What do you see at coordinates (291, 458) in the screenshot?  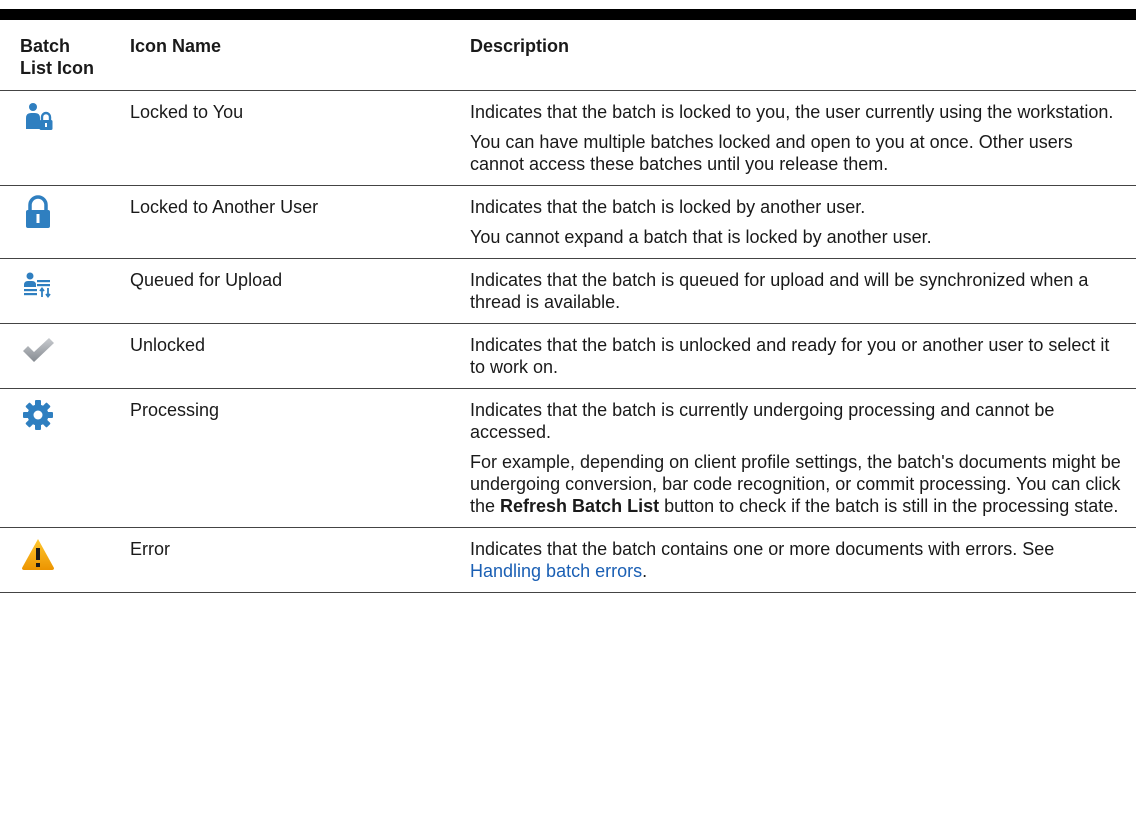 I see `icon-name: Processing` at bounding box center [291, 458].